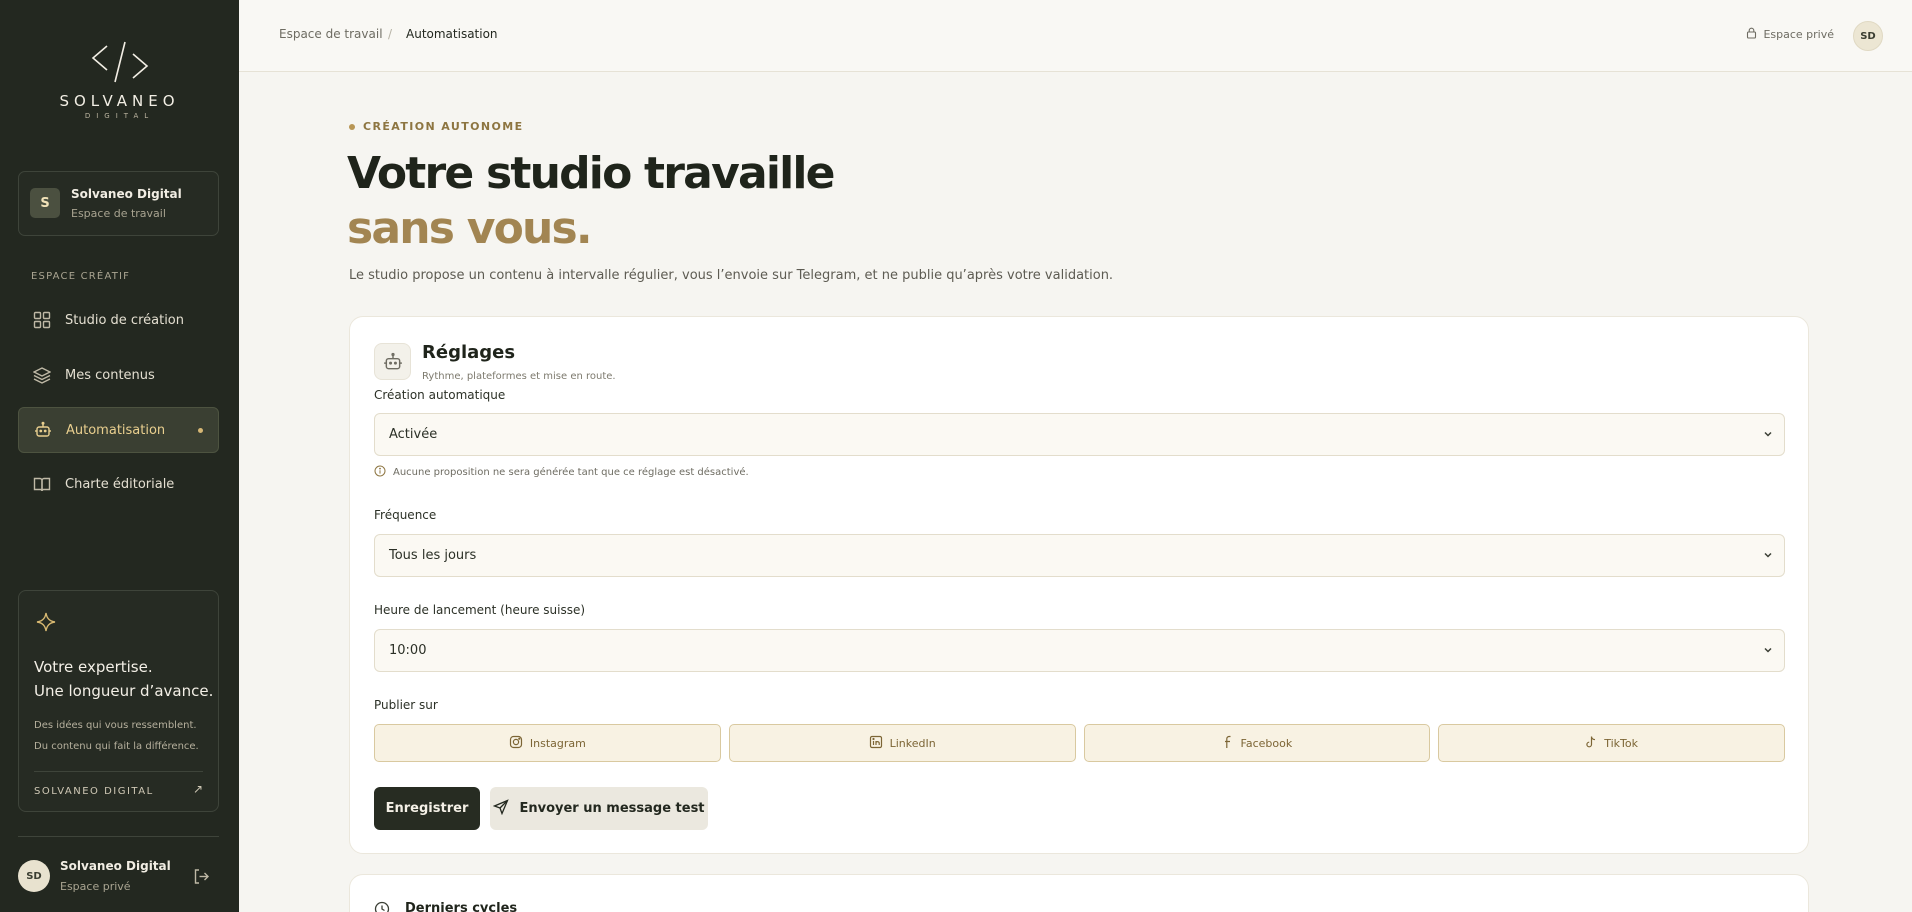  I want to click on private-space-badge: Espace privé, so click(1790, 34).